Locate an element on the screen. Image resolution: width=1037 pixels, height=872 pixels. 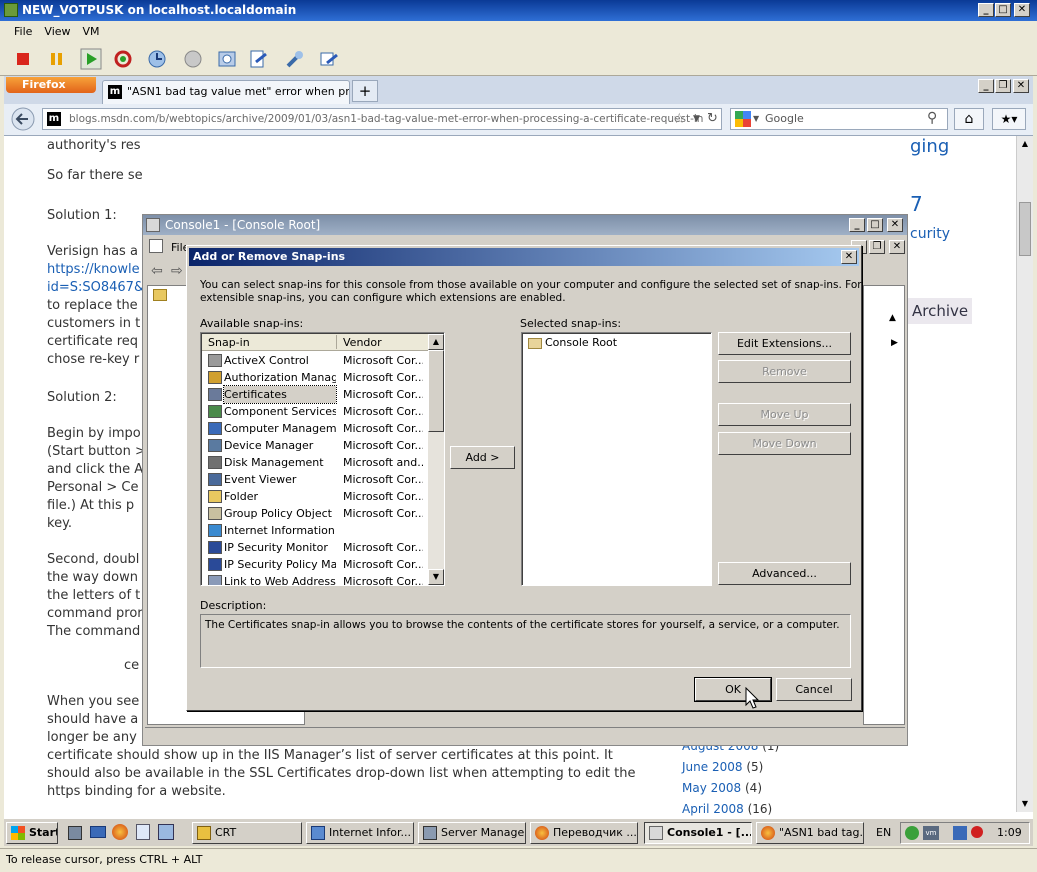
volume-muted-tray-icon is located at coordinates (977, 832).